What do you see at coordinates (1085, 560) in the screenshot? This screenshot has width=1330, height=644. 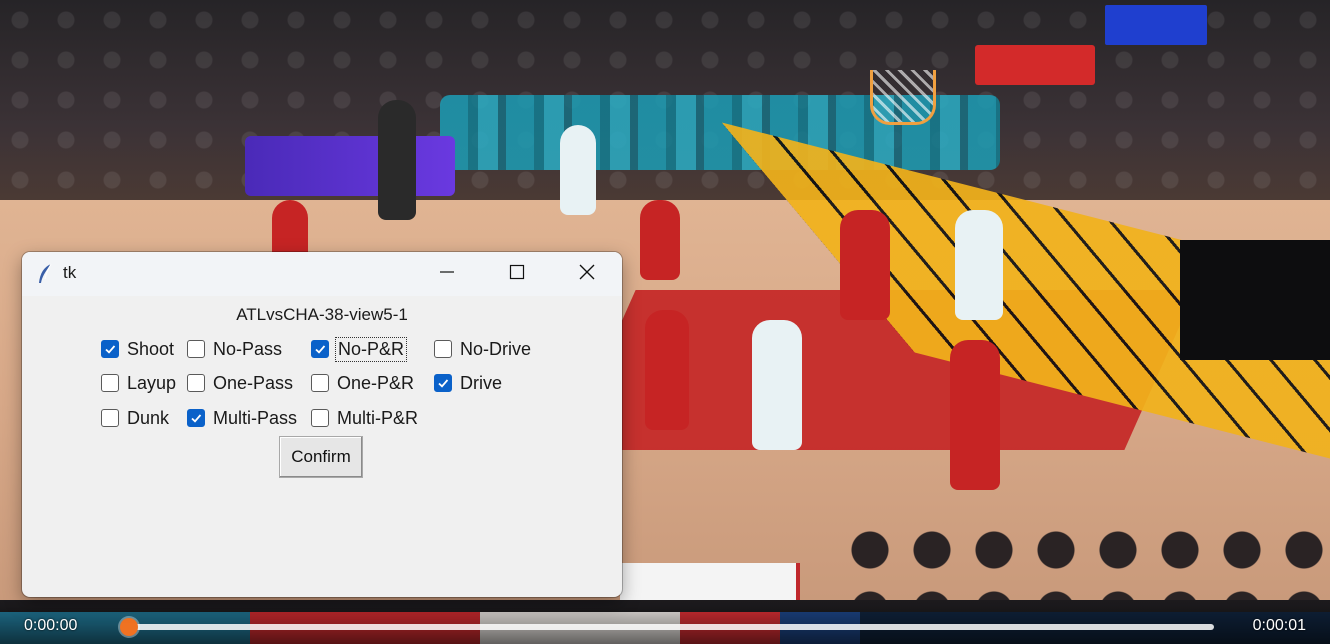 I see `courtside-crowd` at bounding box center [1085, 560].